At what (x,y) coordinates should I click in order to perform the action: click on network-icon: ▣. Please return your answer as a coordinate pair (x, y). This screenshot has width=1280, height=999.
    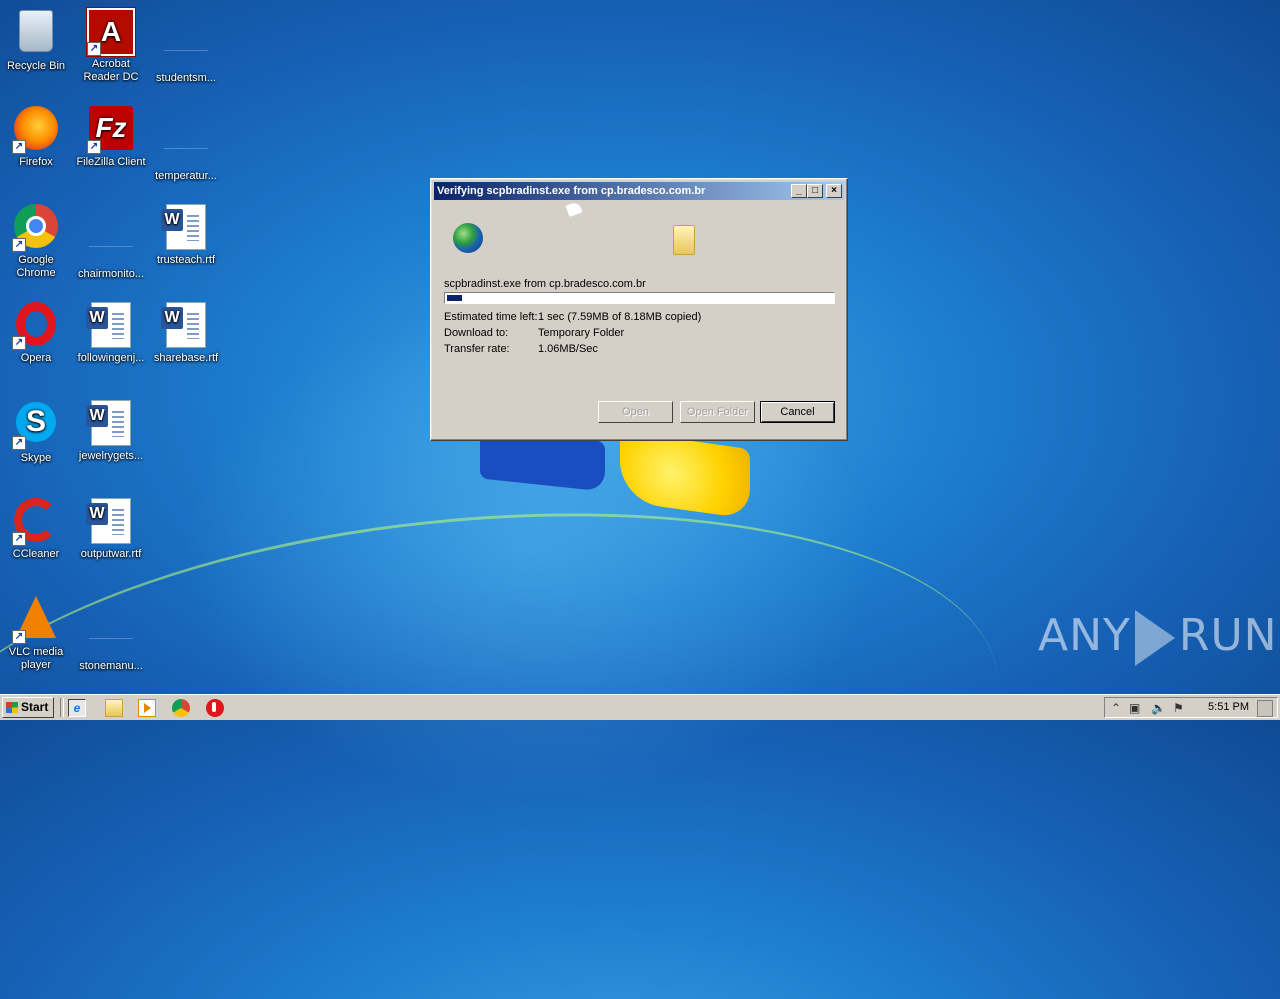
    Looking at the image, I should click on (1134, 708).